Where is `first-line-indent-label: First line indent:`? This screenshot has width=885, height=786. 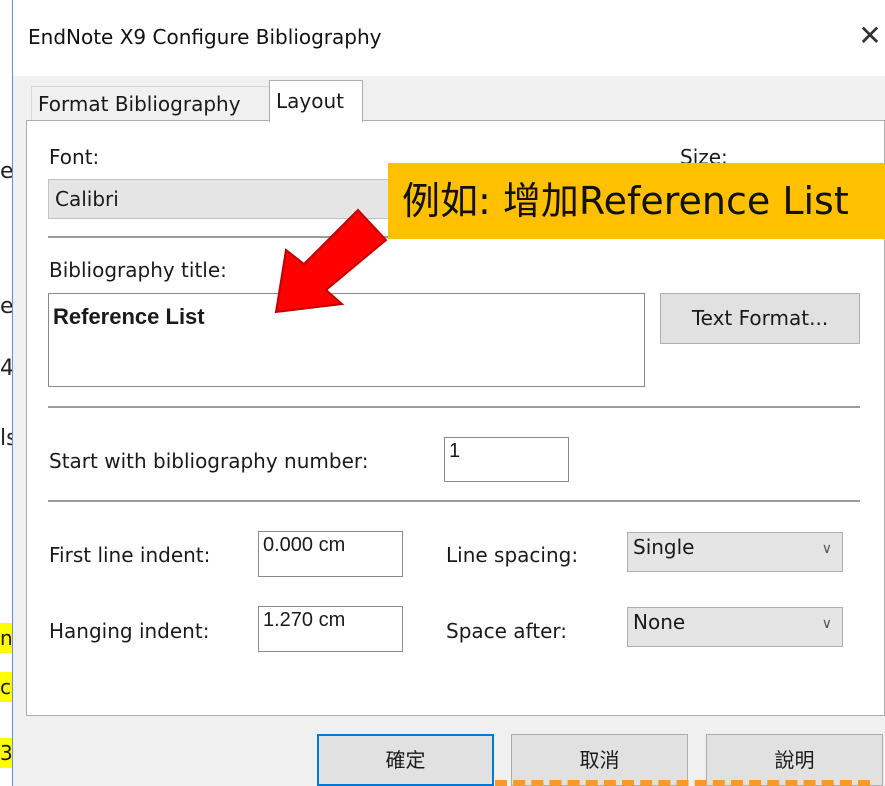
first-line-indent-label: First line indent: is located at coordinates (130, 555).